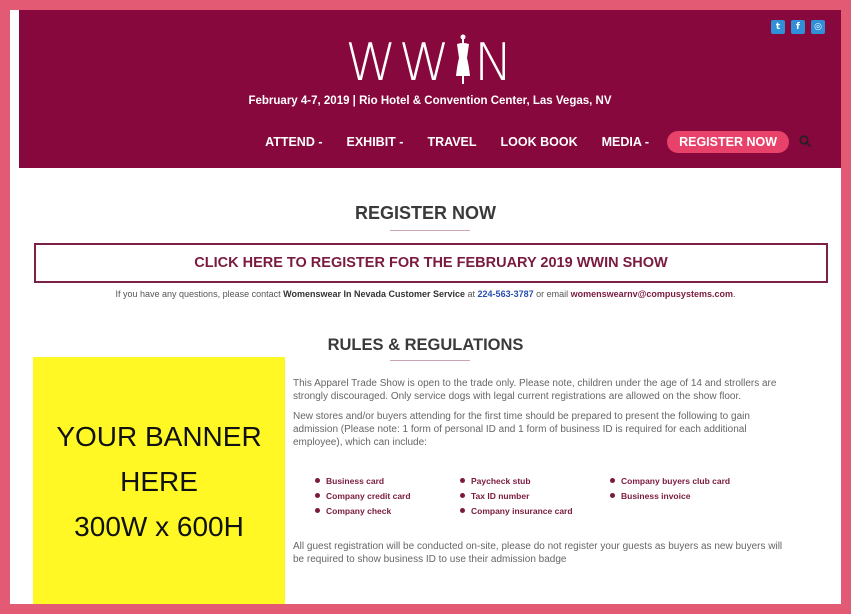 The height and width of the screenshot is (614, 851). Describe the element at coordinates (734, 294) in the screenshot. I see `contact-end: .` at that location.